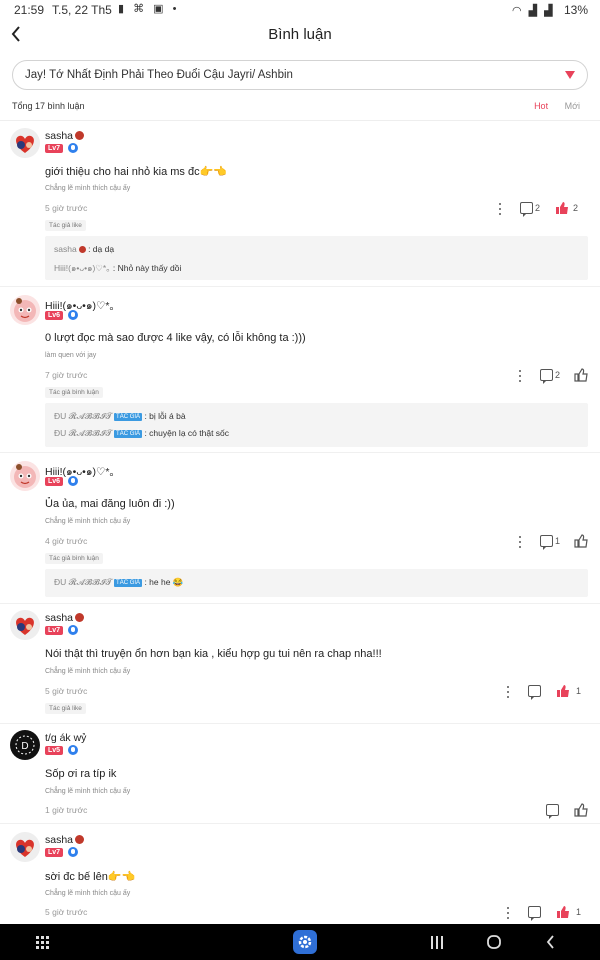  What do you see at coordinates (48, 106) in the screenshot?
I see `comment-count: Tổng 17 bình luận` at bounding box center [48, 106].